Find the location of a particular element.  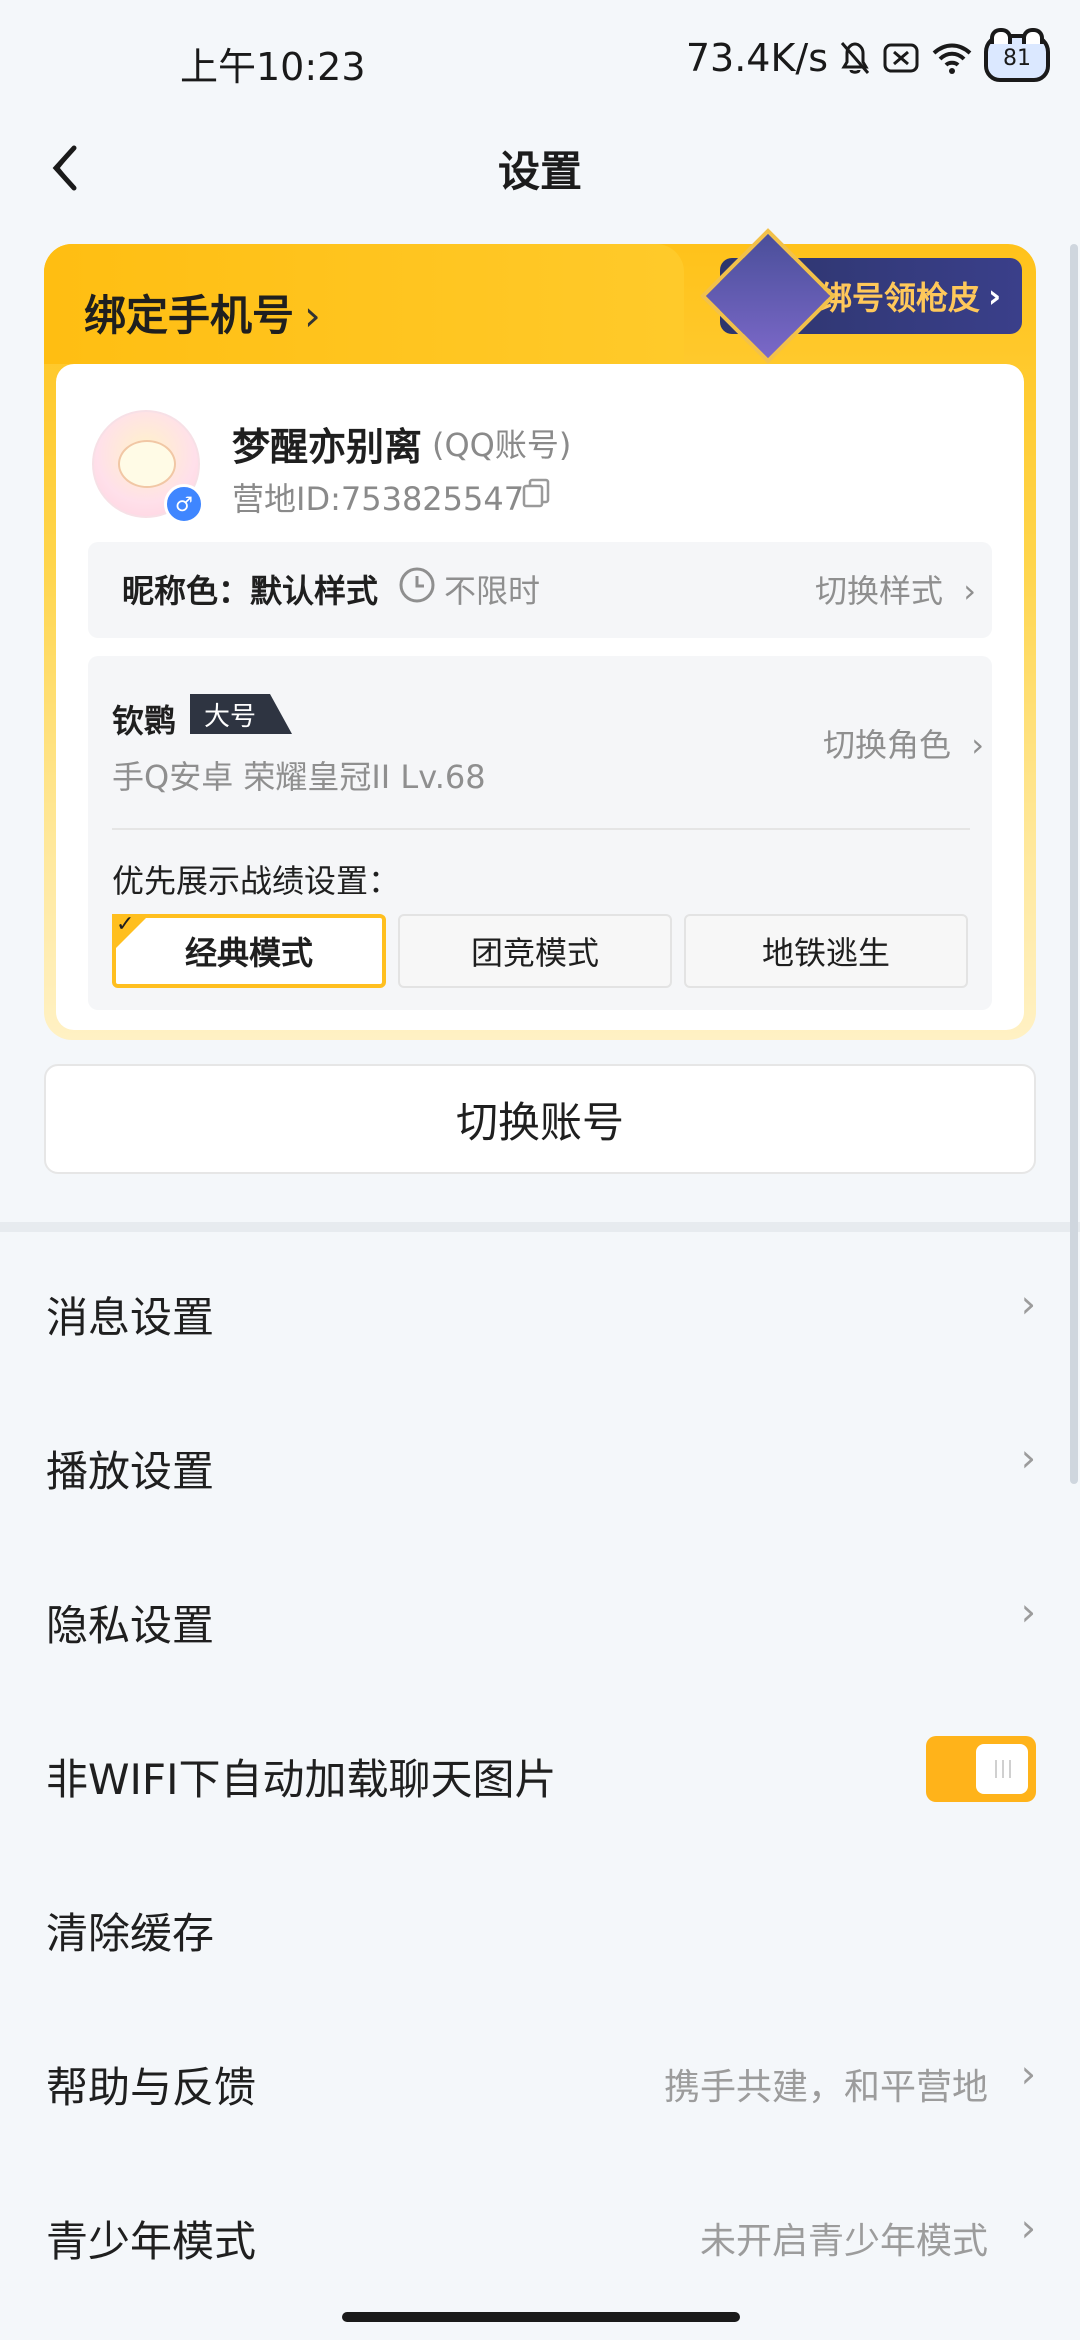

record-settings-title: 优先展示战绩设置： is located at coordinates (256, 881).